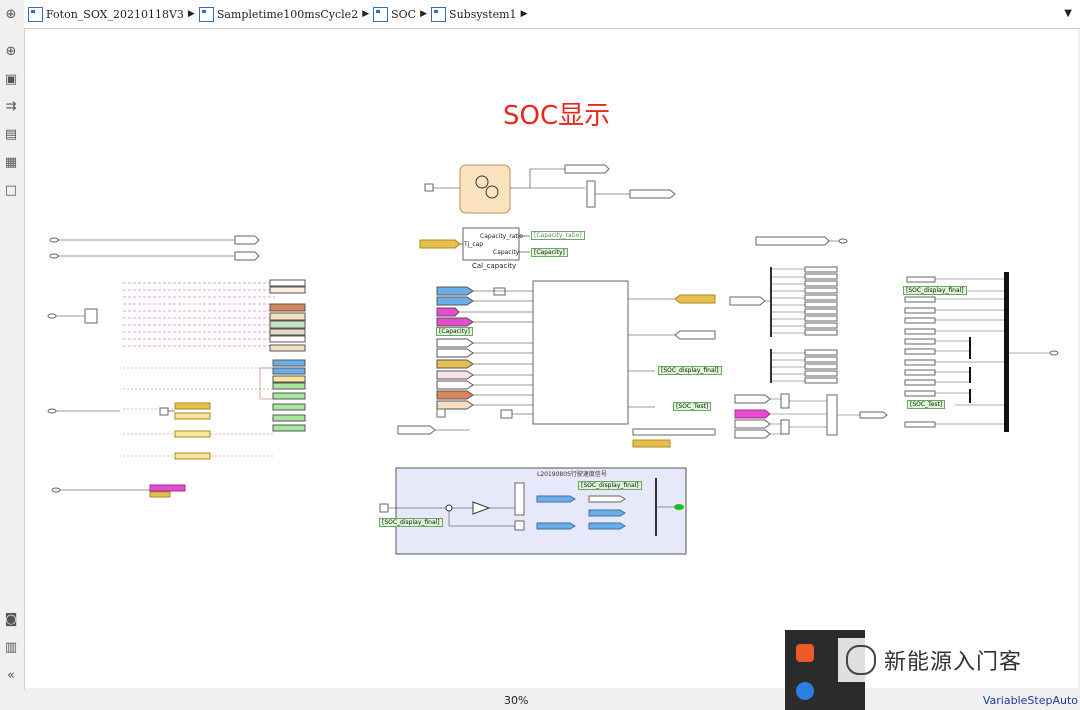  I want to click on left-toolbar: ⊕ ⊕ ▣ ⇉ ▤ ▦ □ ◙ ▥ «, so click(12, 355).